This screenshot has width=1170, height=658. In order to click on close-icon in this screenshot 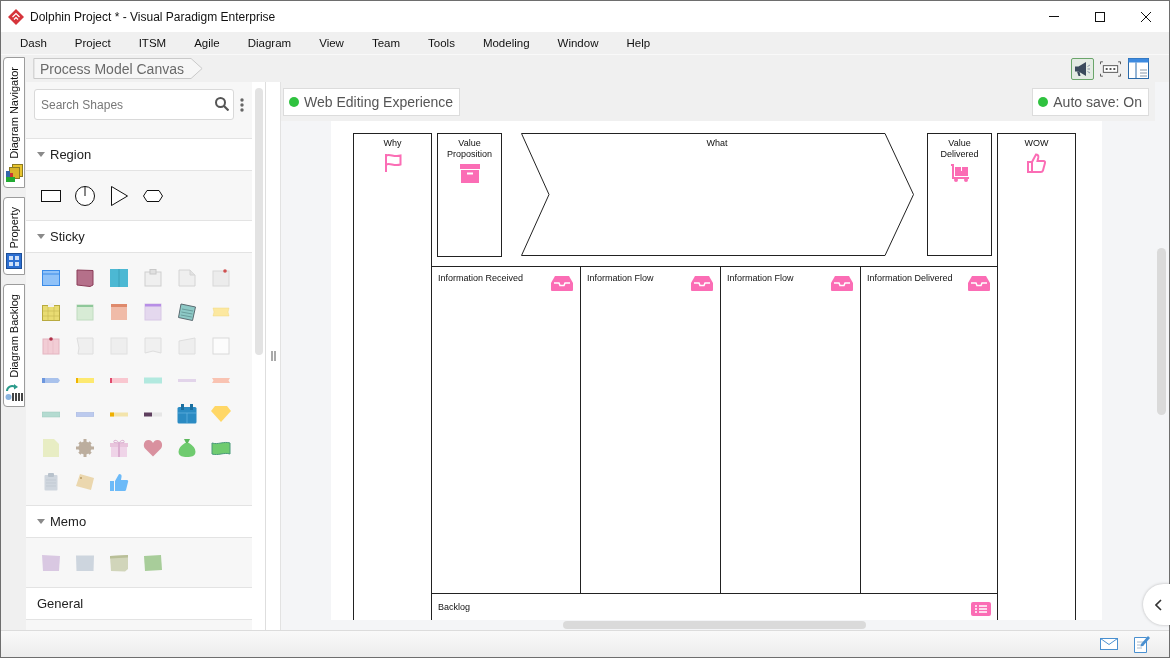, I will do `click(1146, 16)`.